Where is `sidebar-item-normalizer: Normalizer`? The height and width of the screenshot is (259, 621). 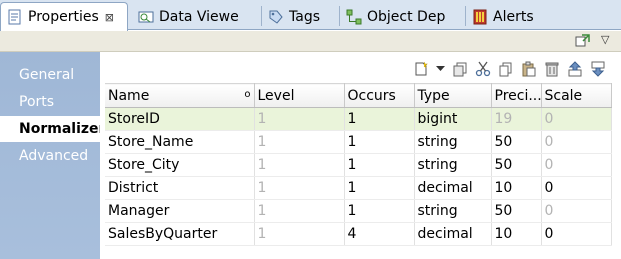
sidebar-item-normalizer: Normalizer is located at coordinates (52, 129).